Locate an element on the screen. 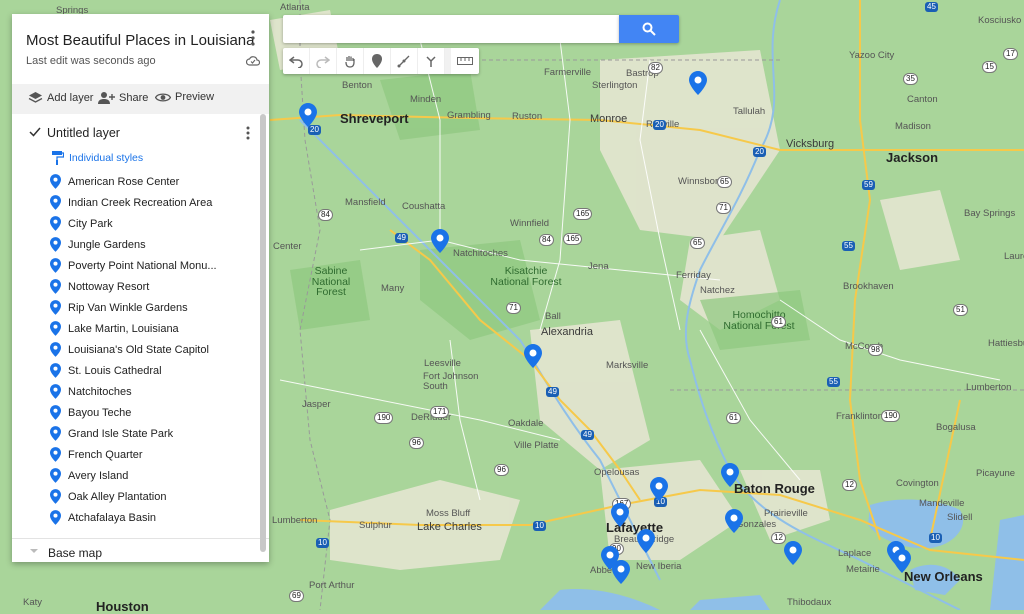  map-label-city: Bogalusa is located at coordinates (956, 427).